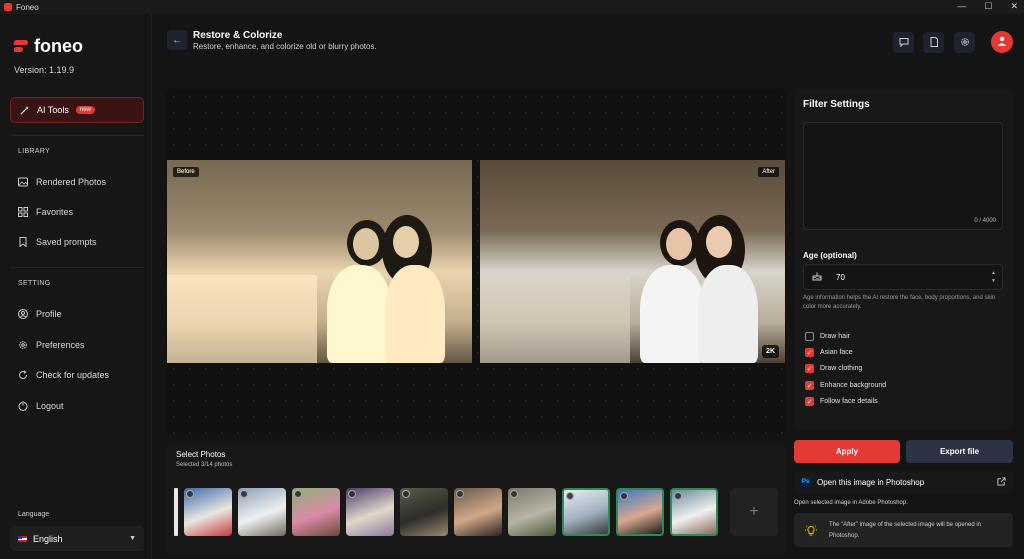  I want to click on tablecloth, so click(242, 319).